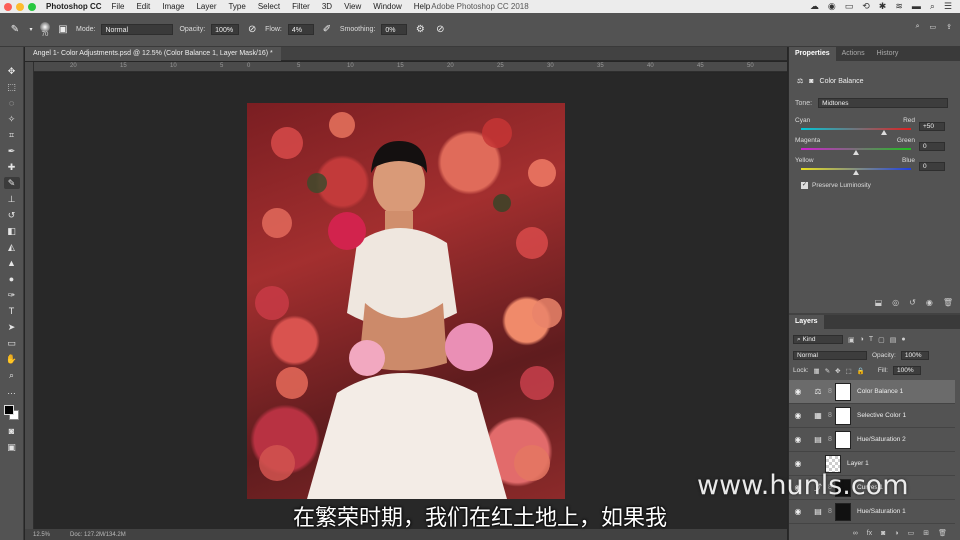  I want to click on menu-file: File, so click(118, 6).